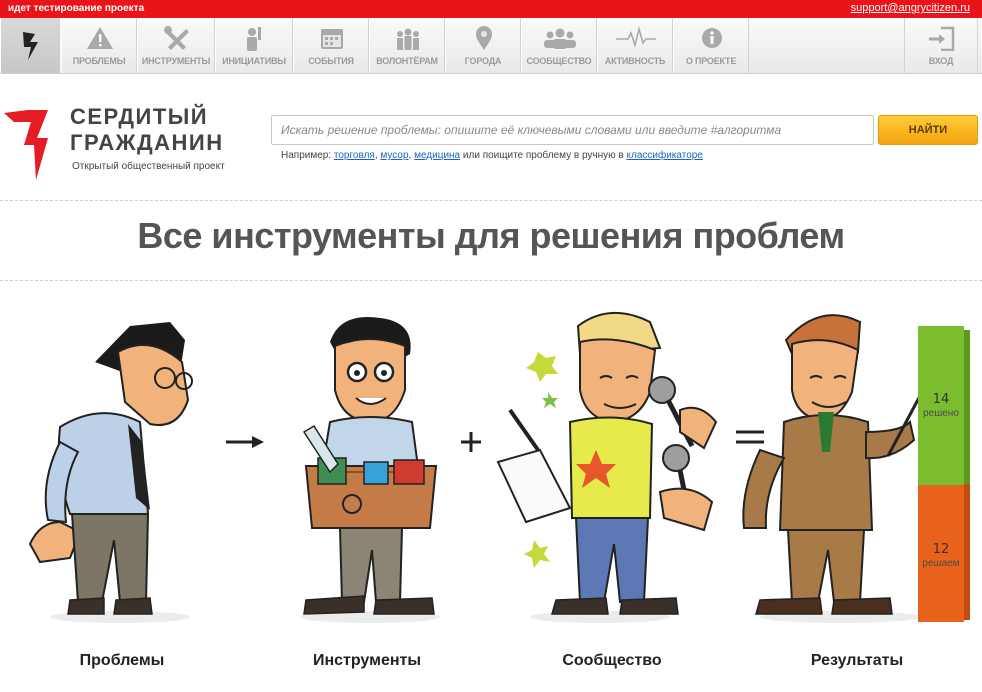 The image size is (982, 692). I want to click on volunteers-icon, so click(408, 39).